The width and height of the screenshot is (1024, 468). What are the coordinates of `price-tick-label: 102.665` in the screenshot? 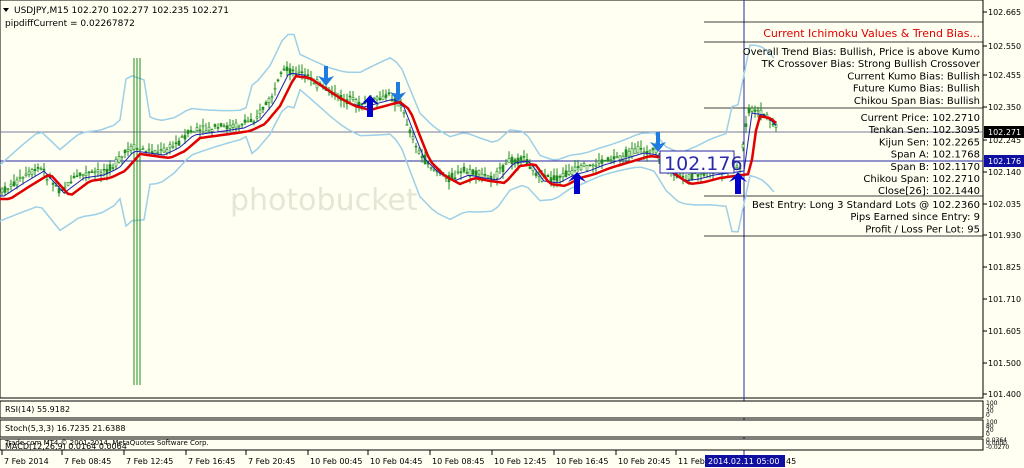 It's located at (1004, 12).